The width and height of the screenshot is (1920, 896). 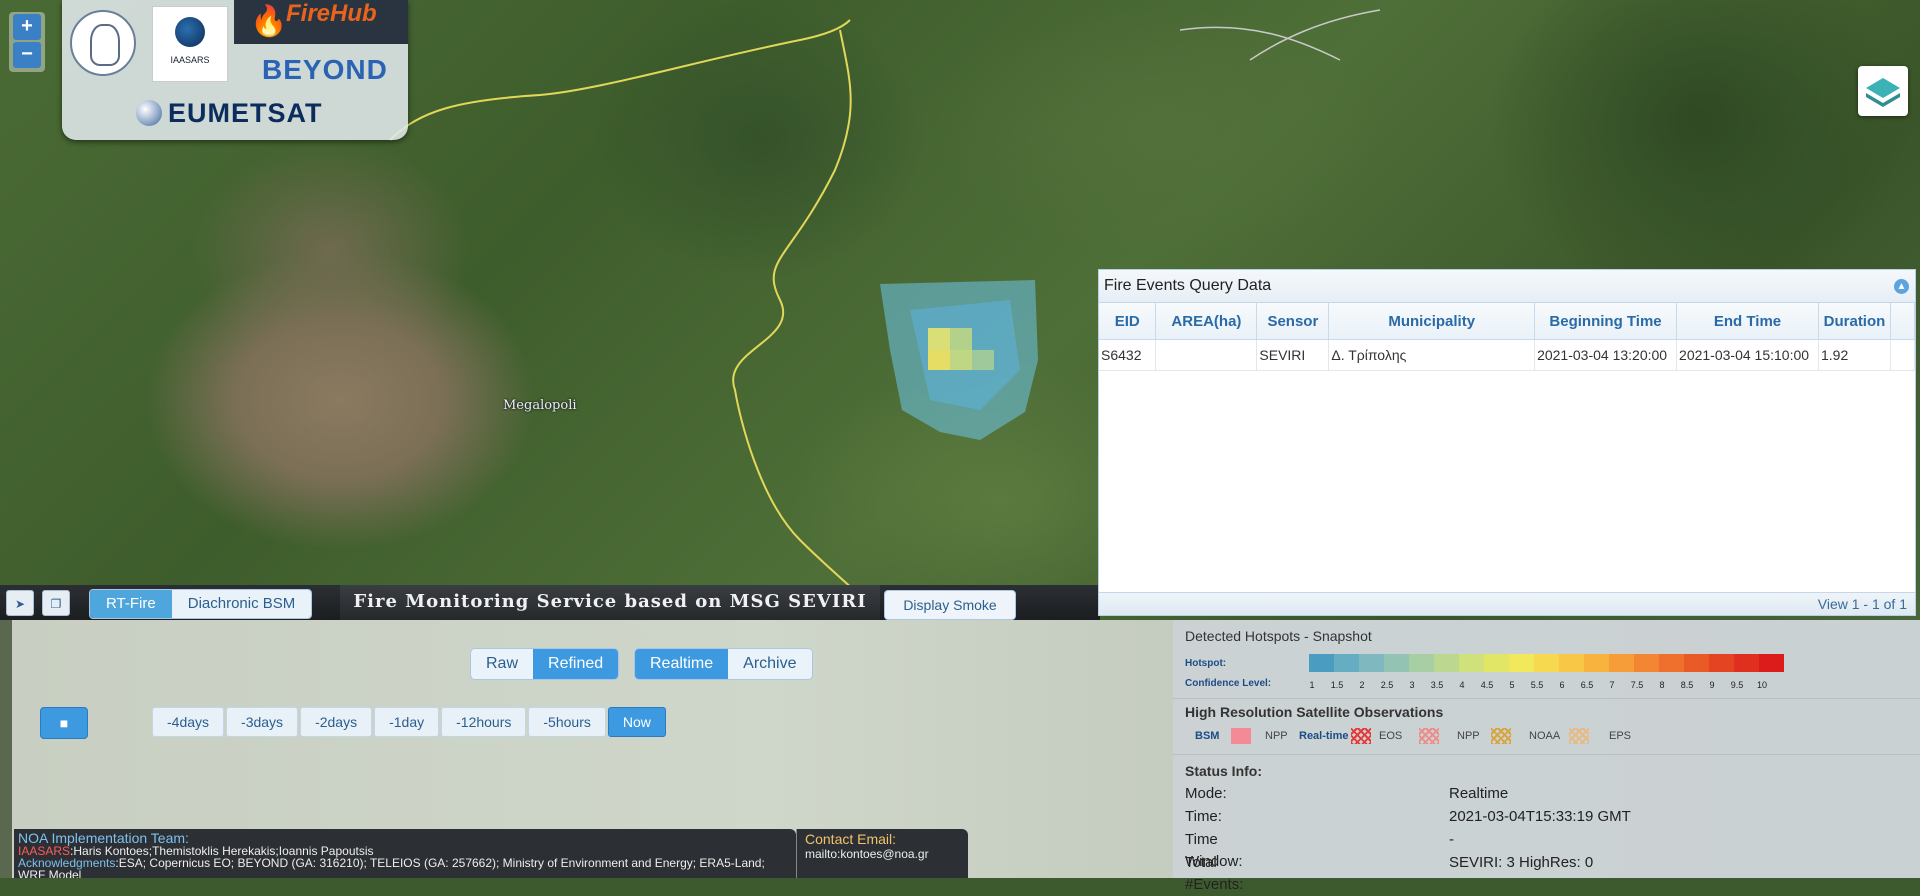 I want to click on scale-tick-label: 7, so click(x=1612, y=685).